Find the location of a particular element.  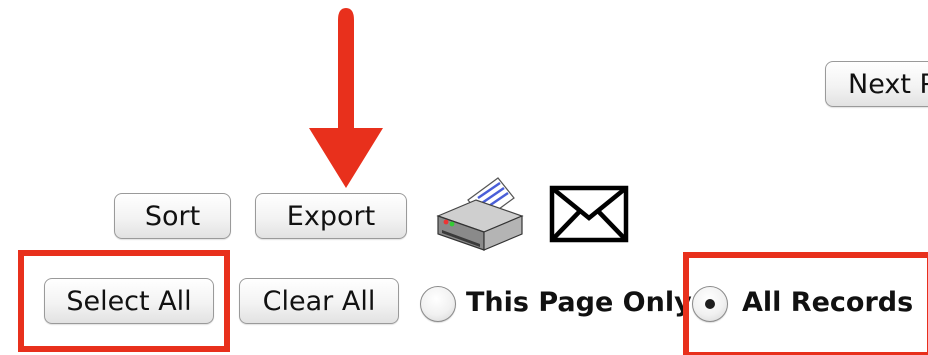

next-page-button: Next P is located at coordinates (876, 84).